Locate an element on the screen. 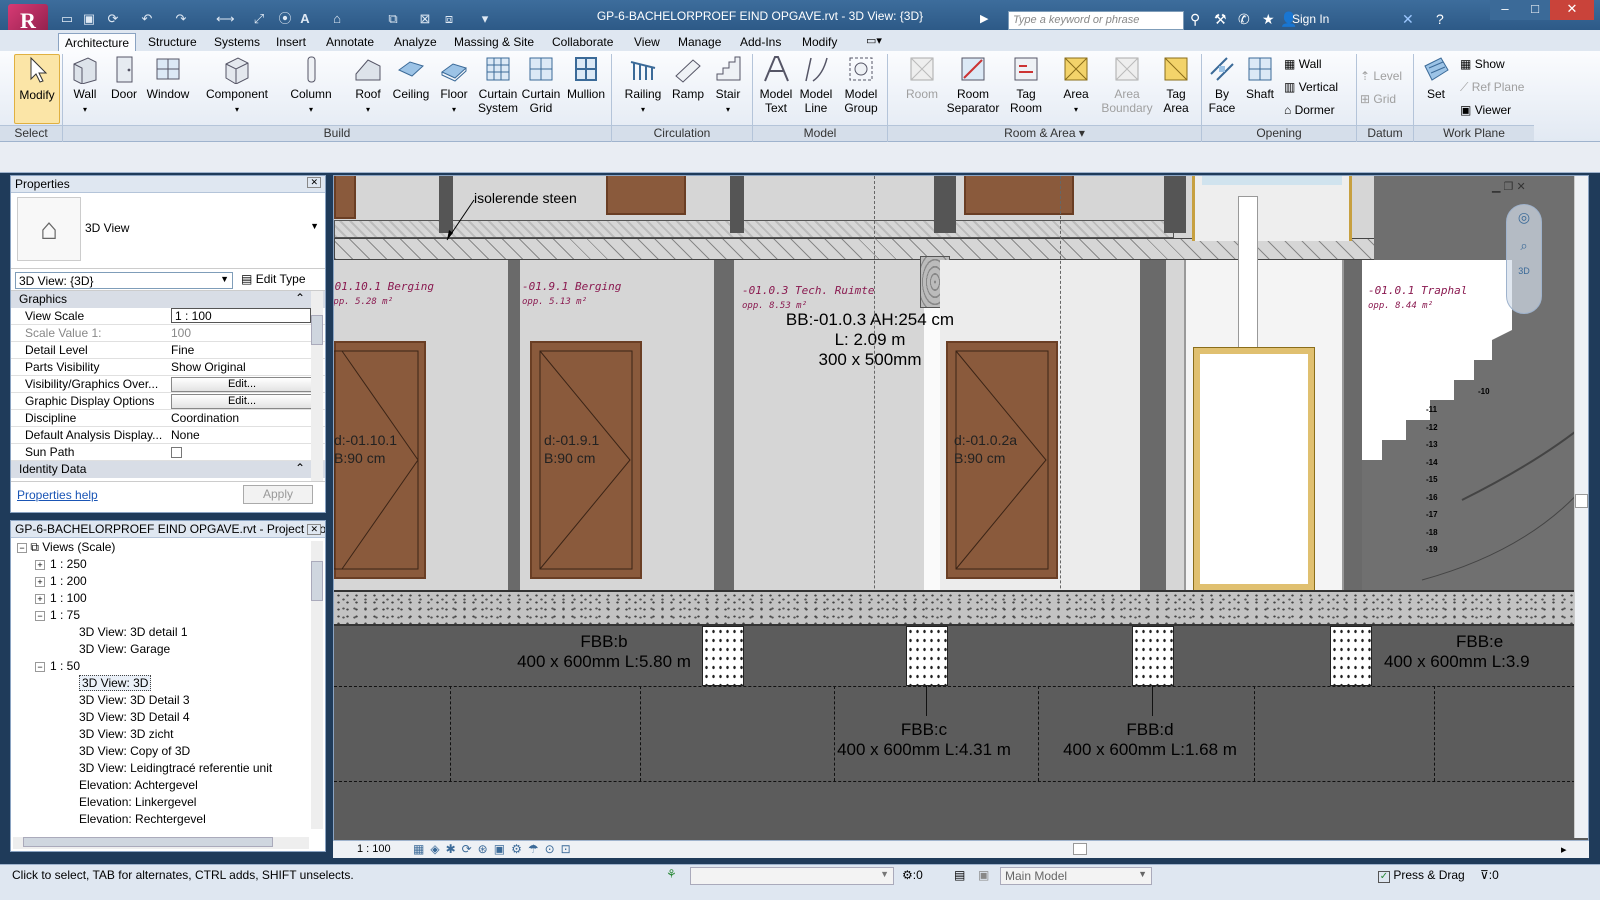  mullion-button: Mullion is located at coordinates (586, 77).